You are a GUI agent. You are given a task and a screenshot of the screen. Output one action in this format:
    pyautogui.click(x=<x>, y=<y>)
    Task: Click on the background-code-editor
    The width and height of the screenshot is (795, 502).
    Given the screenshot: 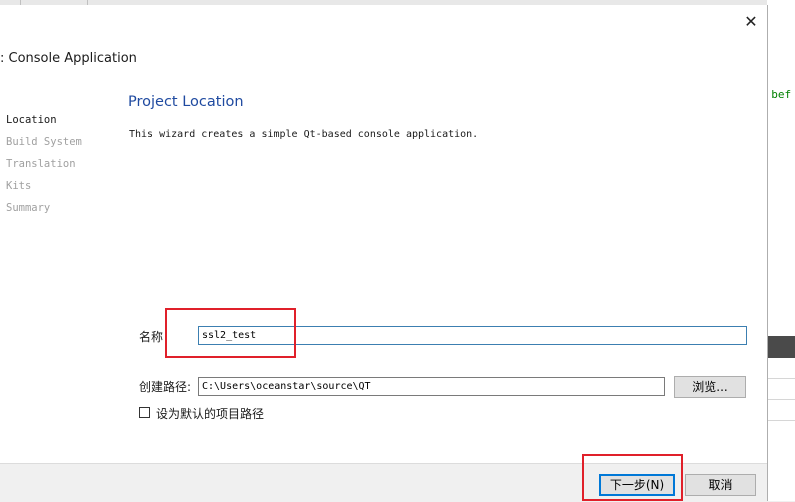 What is the action you would take?
    pyautogui.click(x=781, y=250)
    